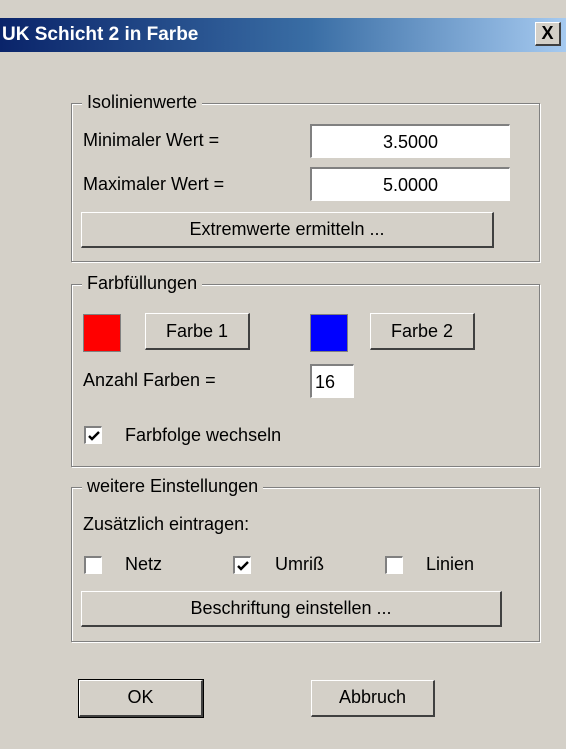 This screenshot has width=566, height=749. I want to click on linien-label: Linien, so click(450, 564).